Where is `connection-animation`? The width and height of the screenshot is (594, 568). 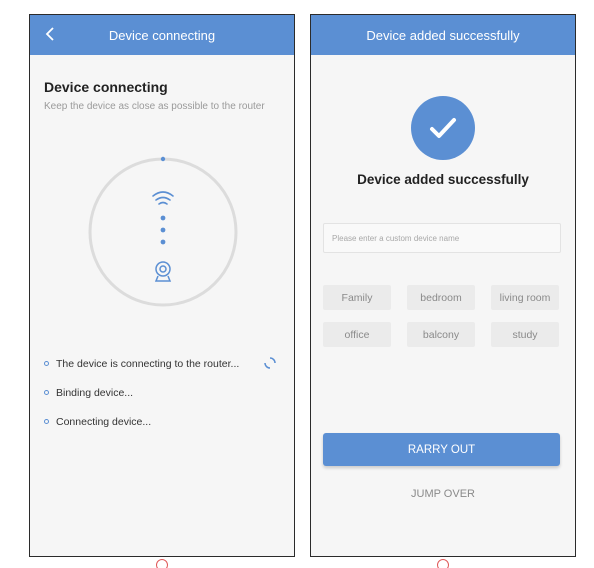 connection-animation is located at coordinates (163, 232).